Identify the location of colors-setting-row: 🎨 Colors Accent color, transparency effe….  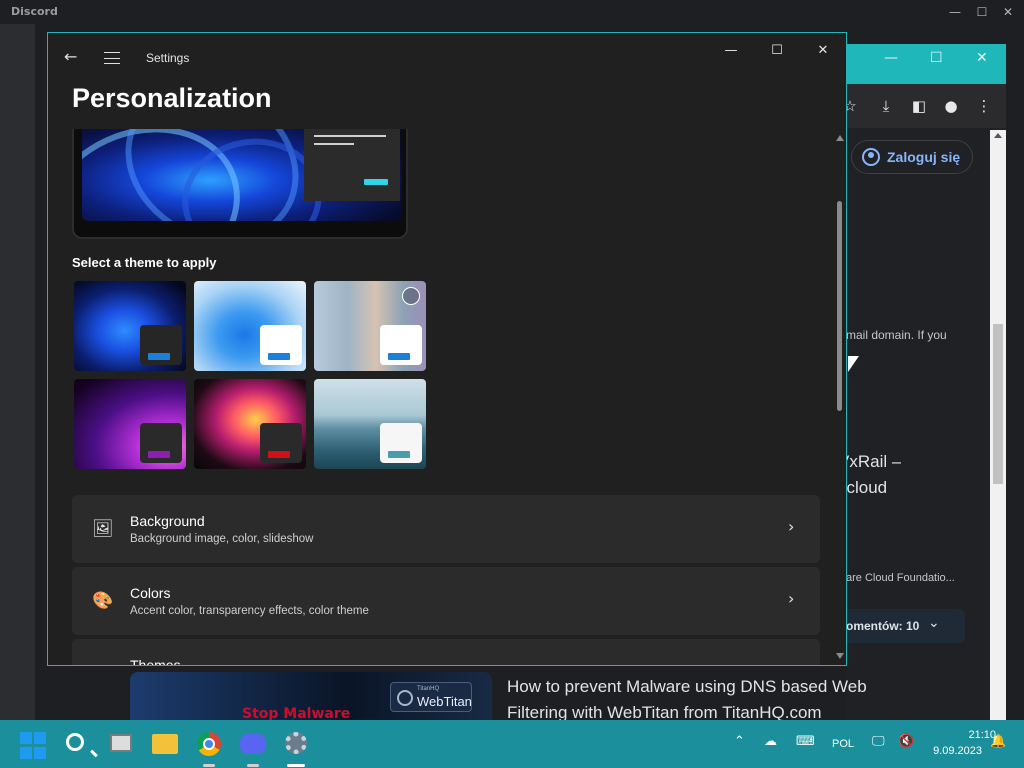
(446, 601).